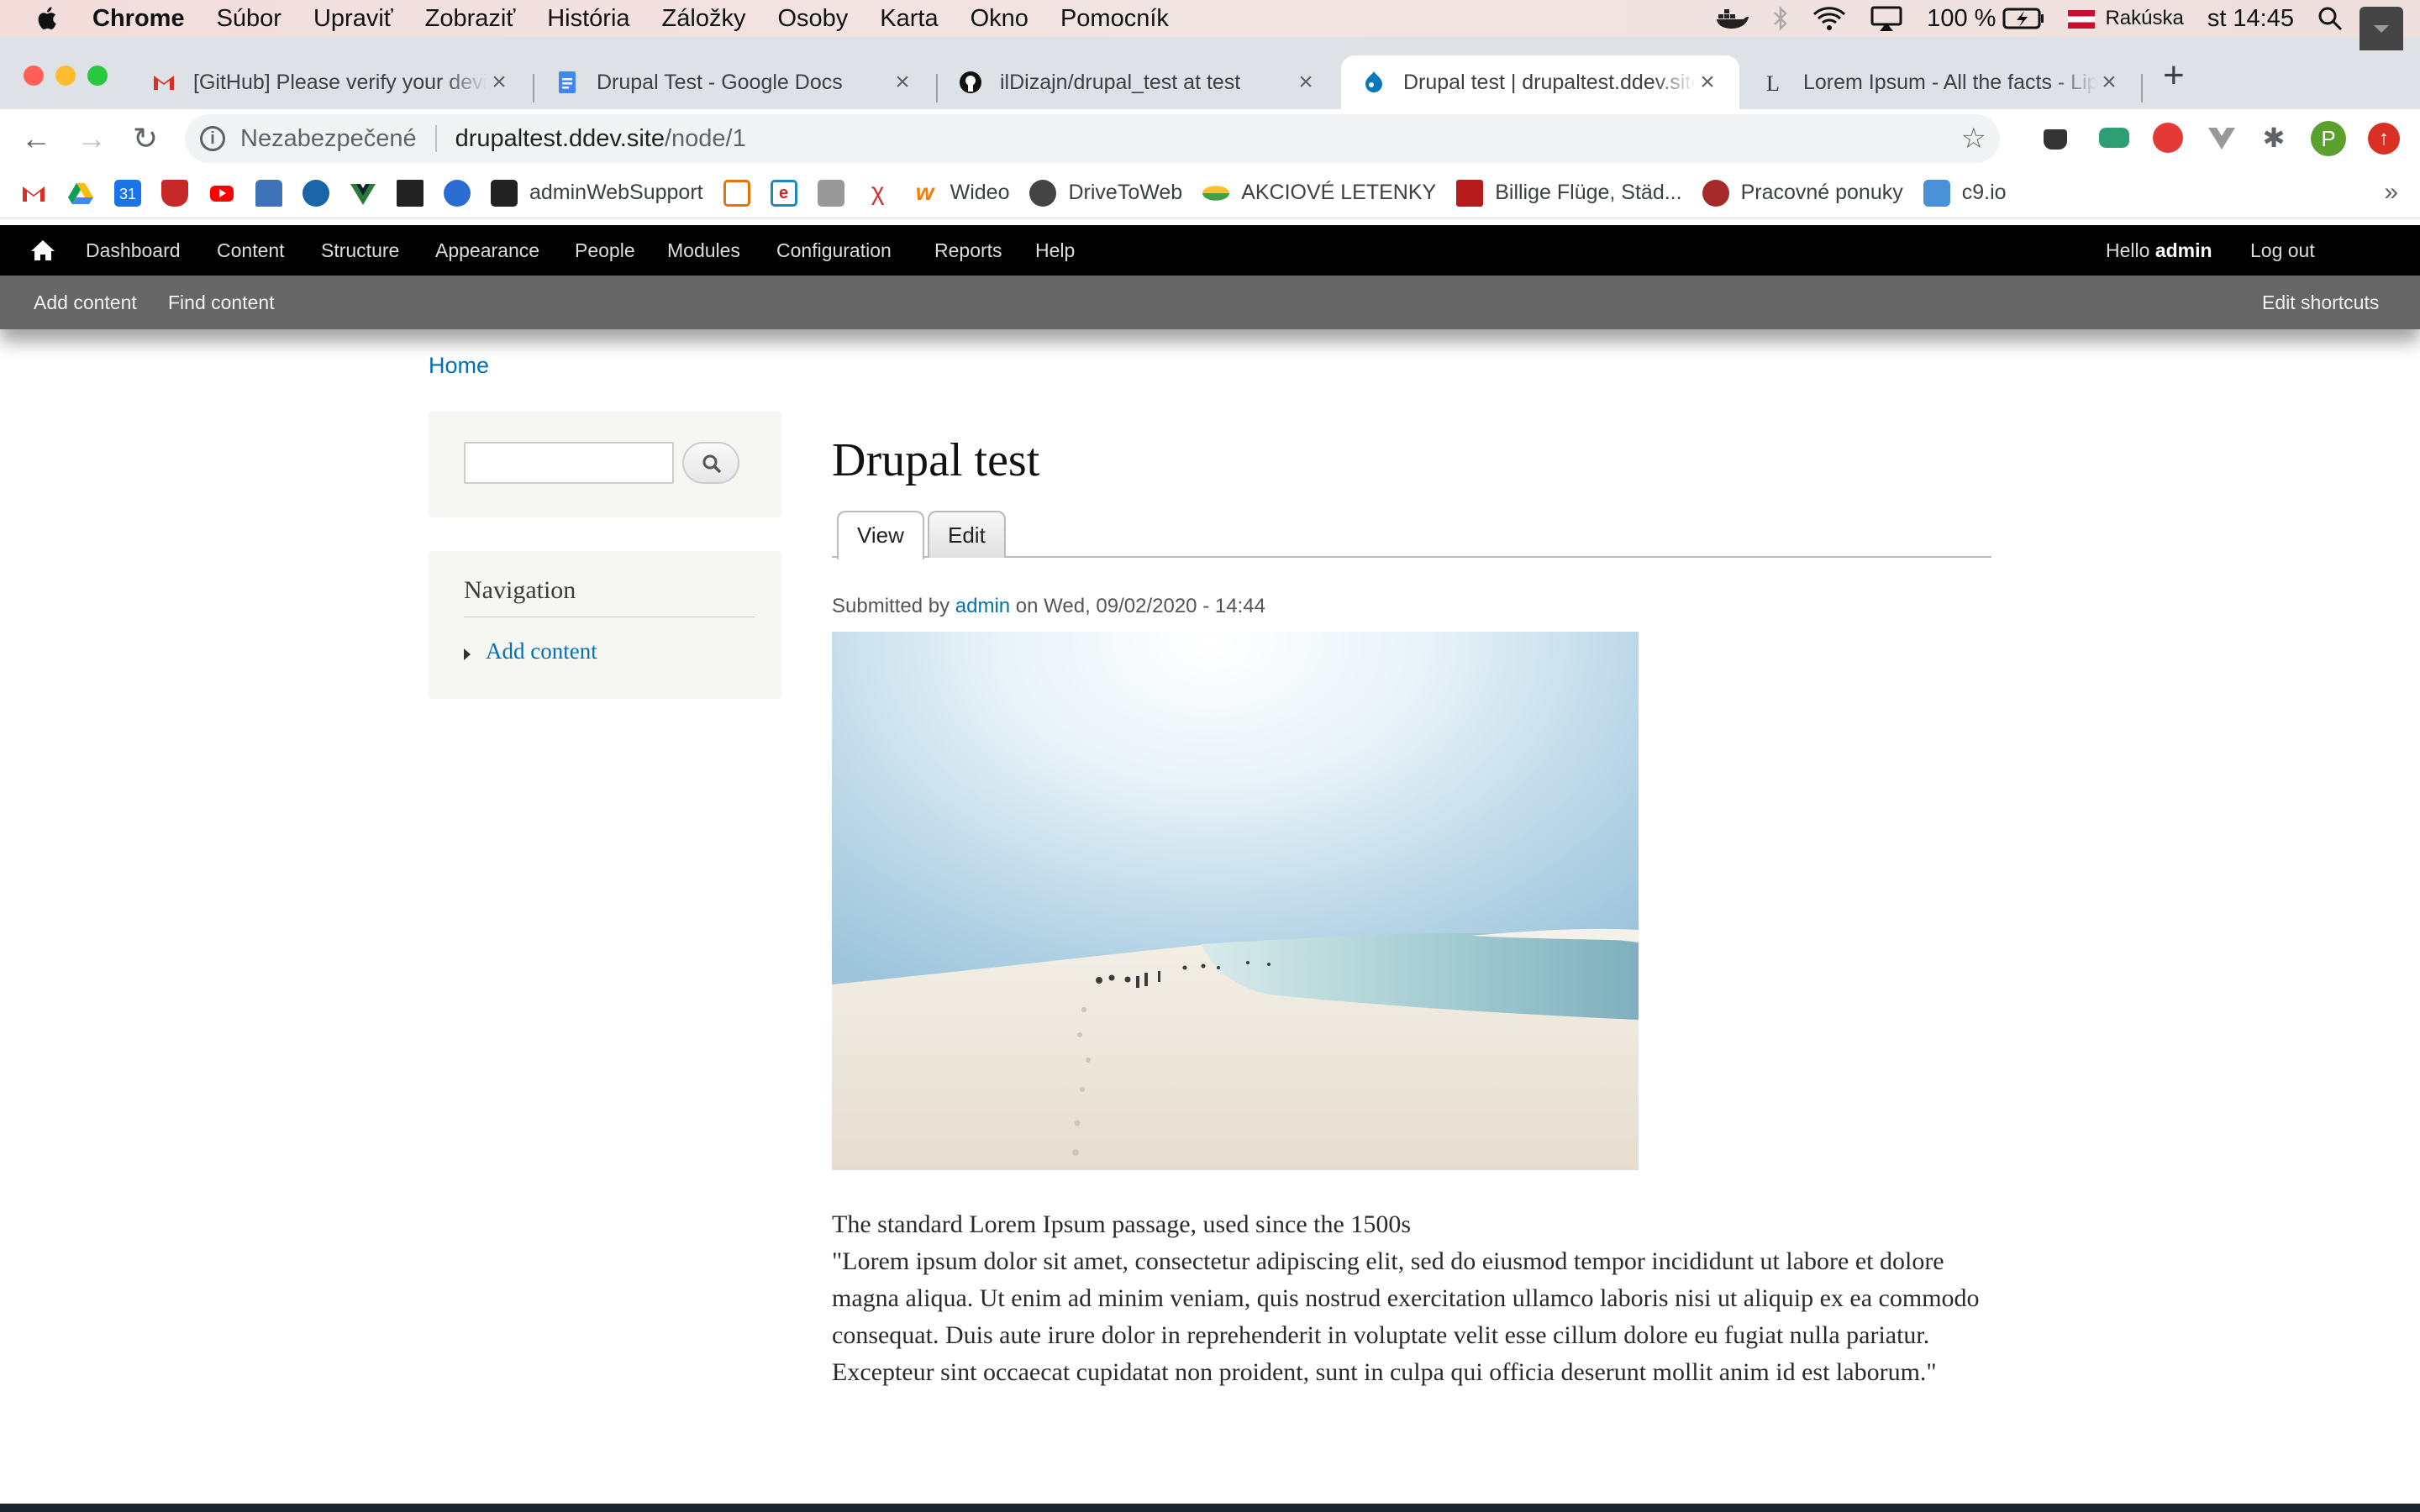 The width and height of the screenshot is (2420, 1512). I want to click on menu-osoby: Osoby, so click(812, 19).